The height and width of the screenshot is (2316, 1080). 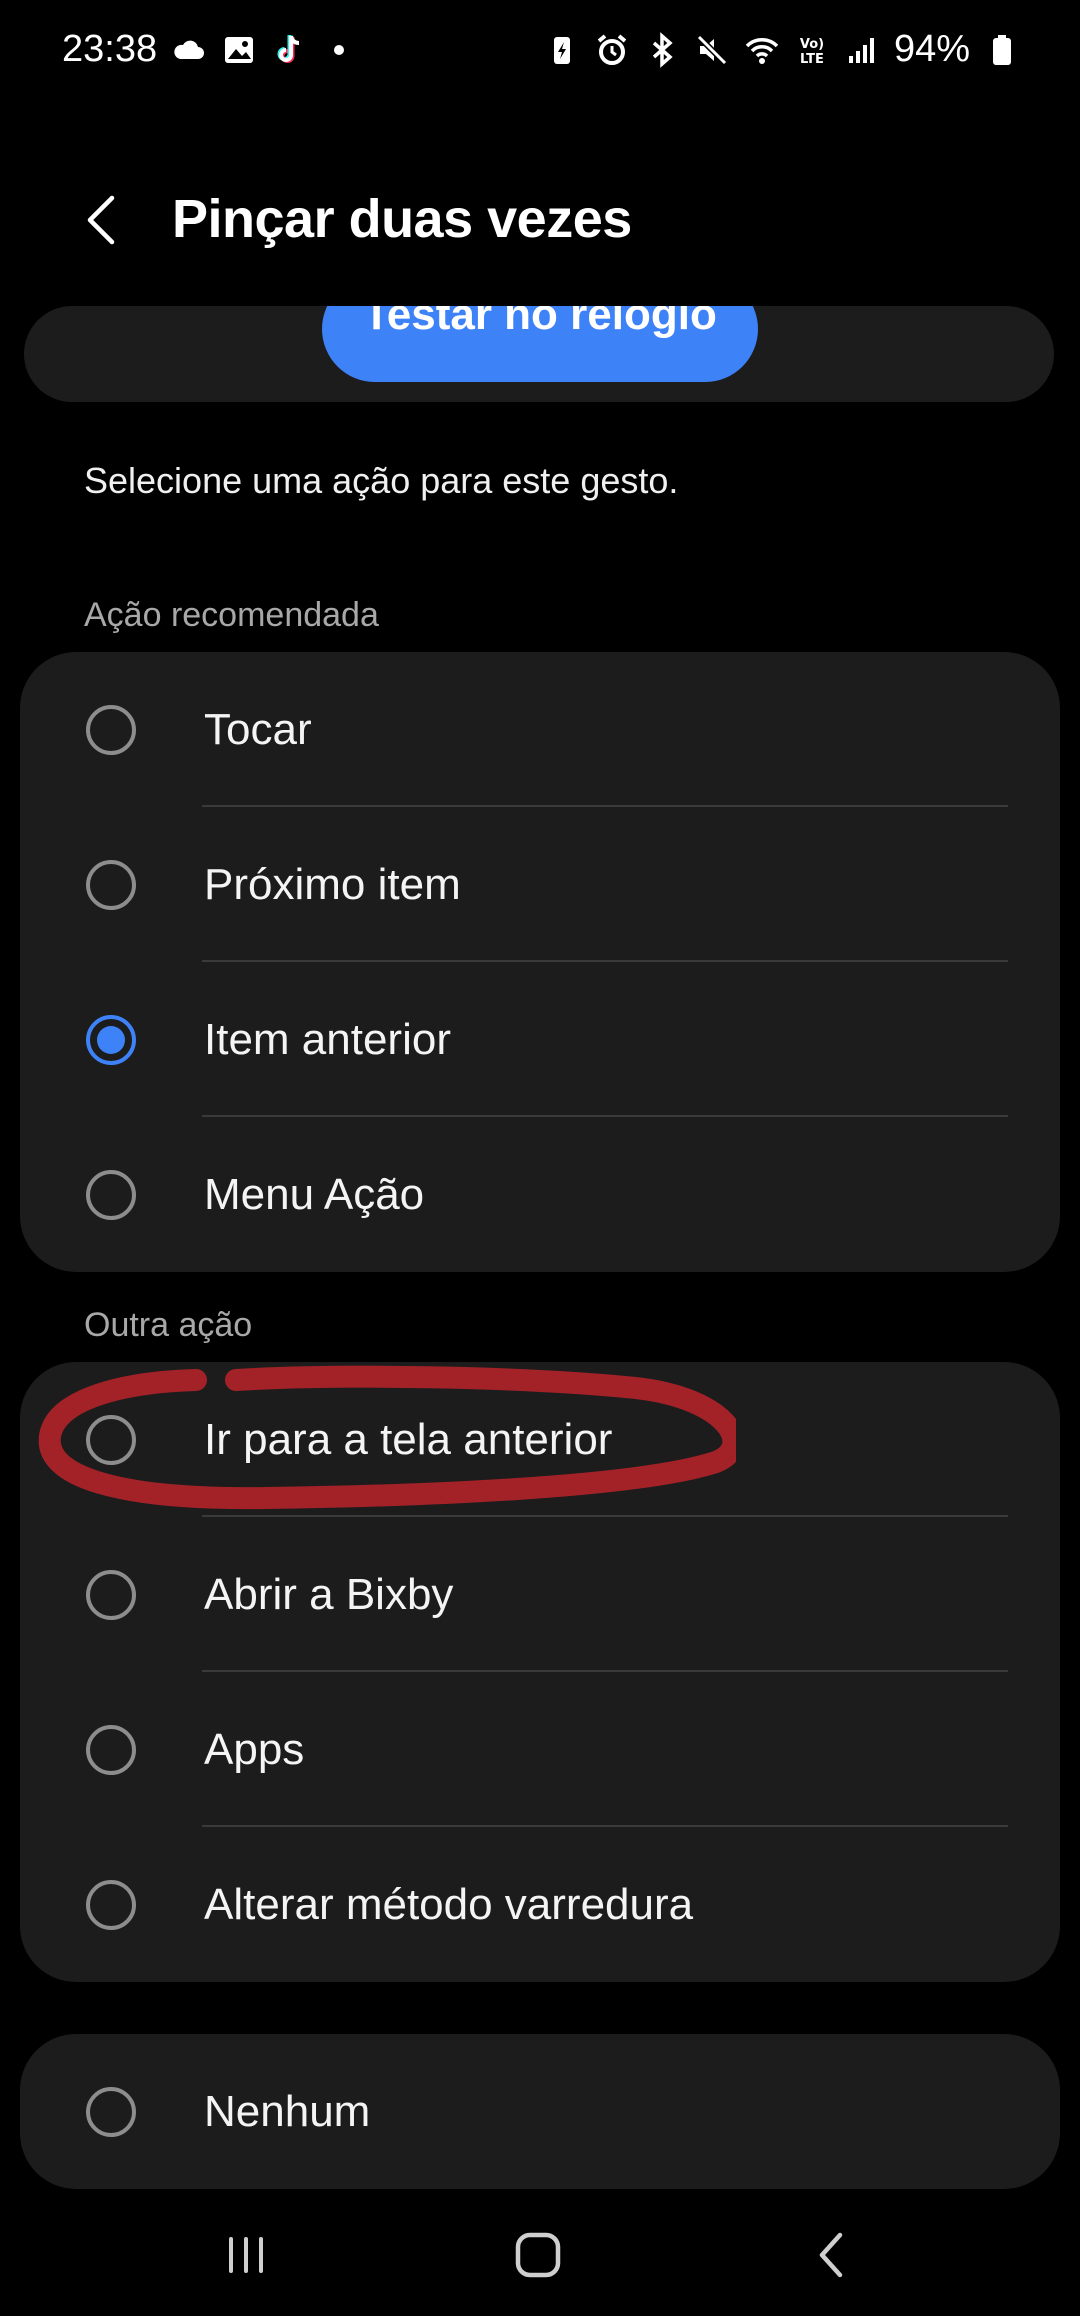 What do you see at coordinates (329, 1594) in the screenshot?
I see `option-label: Abrir a Bixby` at bounding box center [329, 1594].